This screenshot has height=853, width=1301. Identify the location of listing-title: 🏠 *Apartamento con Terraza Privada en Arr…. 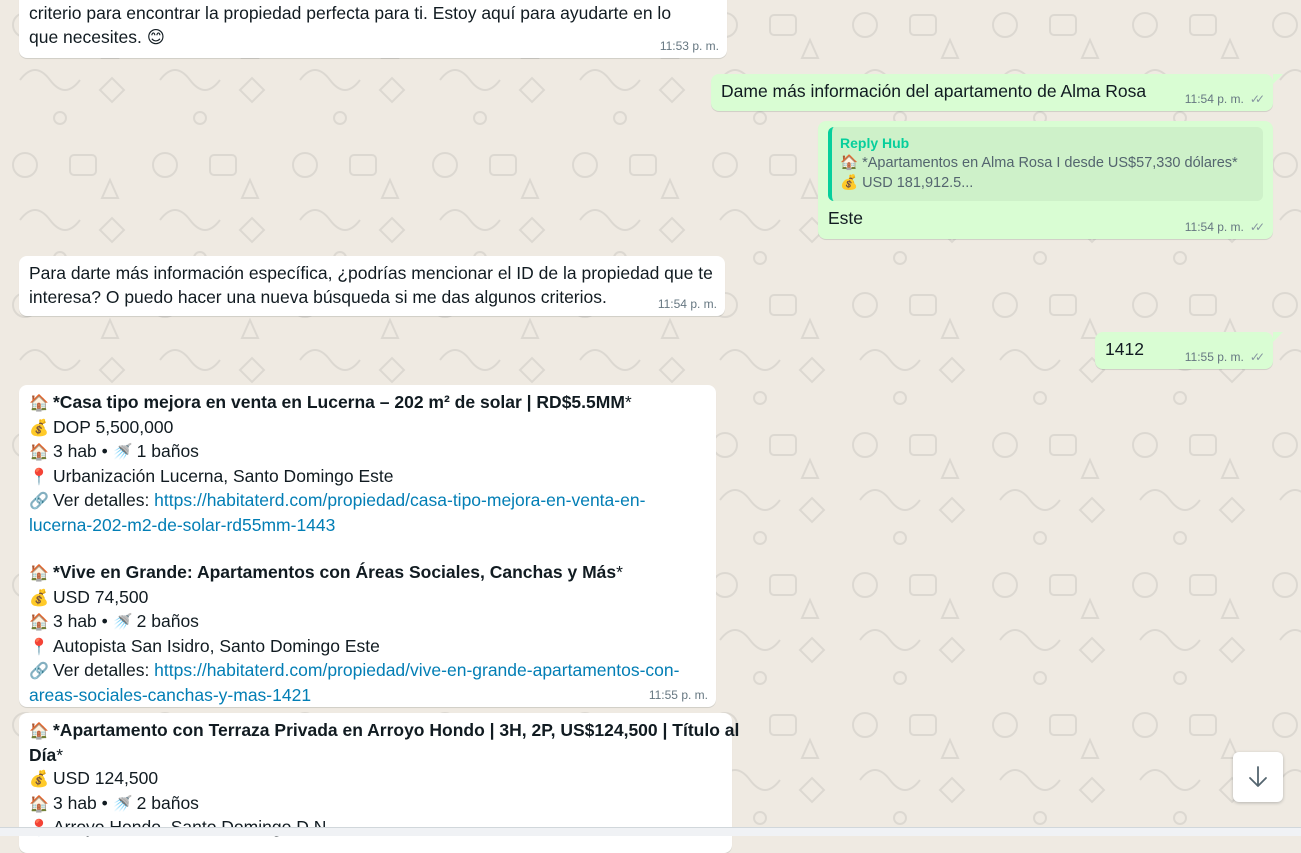
(384, 731).